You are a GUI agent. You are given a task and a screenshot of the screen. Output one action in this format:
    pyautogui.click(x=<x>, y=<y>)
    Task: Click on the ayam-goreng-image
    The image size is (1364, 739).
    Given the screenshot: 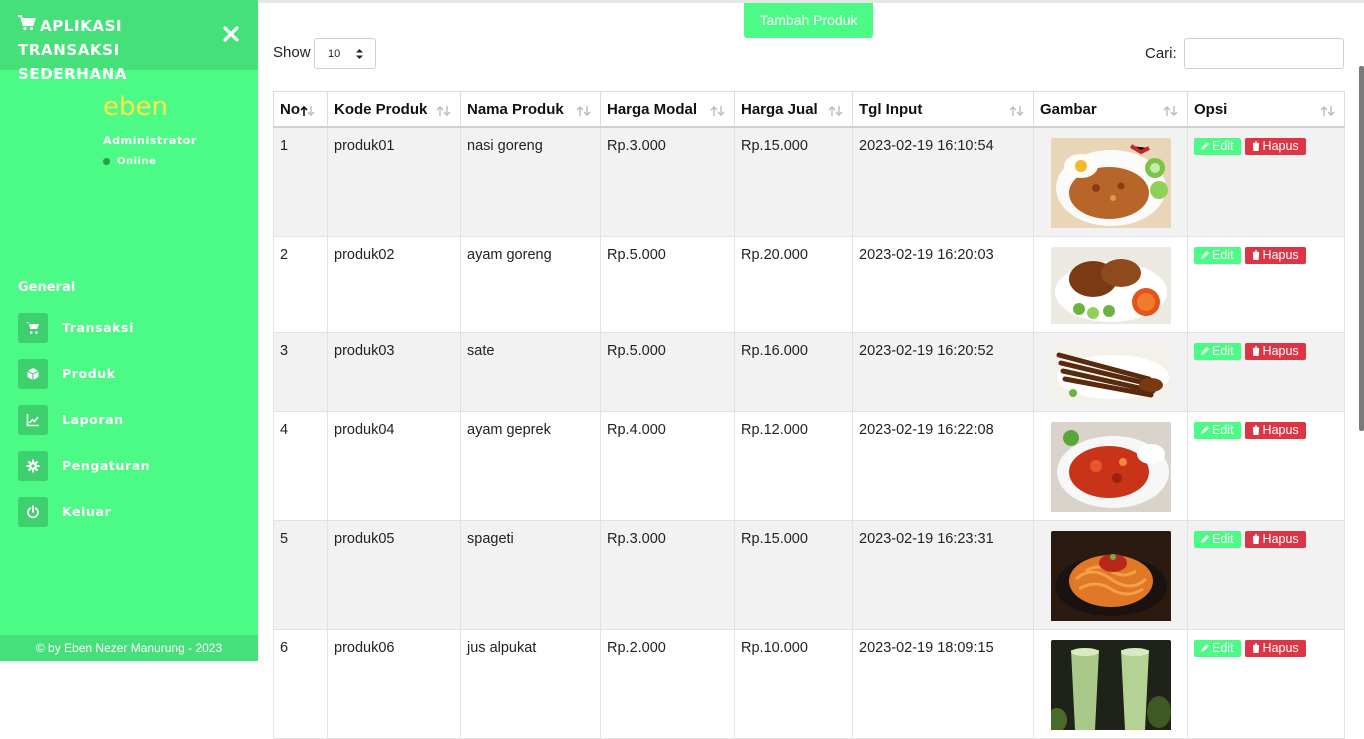 What is the action you would take?
    pyautogui.click(x=1110, y=287)
    